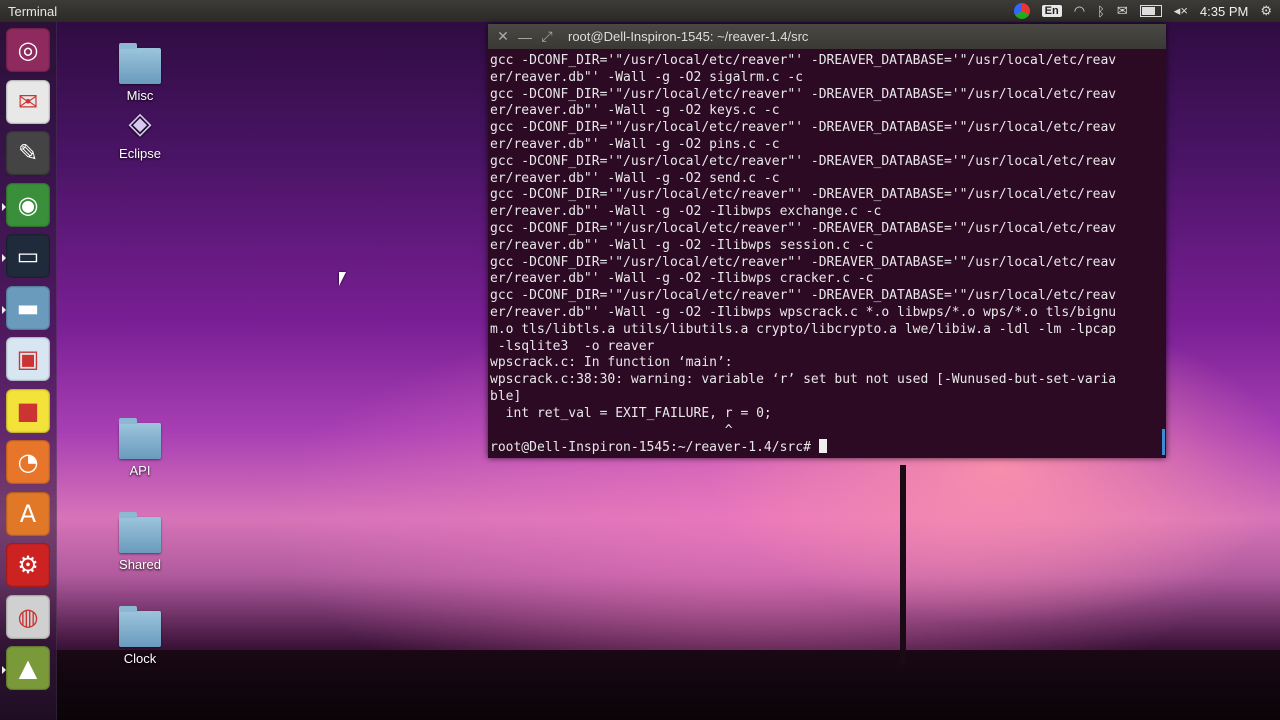  I want to click on terminal-line: wpscrack.c: In function ‘main’:, so click(611, 363).